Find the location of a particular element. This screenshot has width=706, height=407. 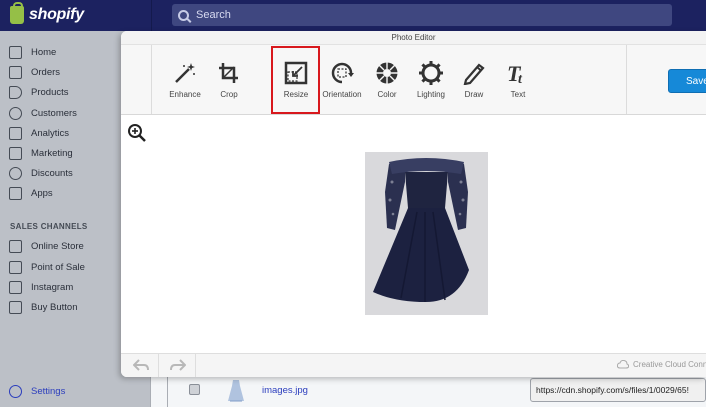

content-divider is located at coordinates (167, 392).